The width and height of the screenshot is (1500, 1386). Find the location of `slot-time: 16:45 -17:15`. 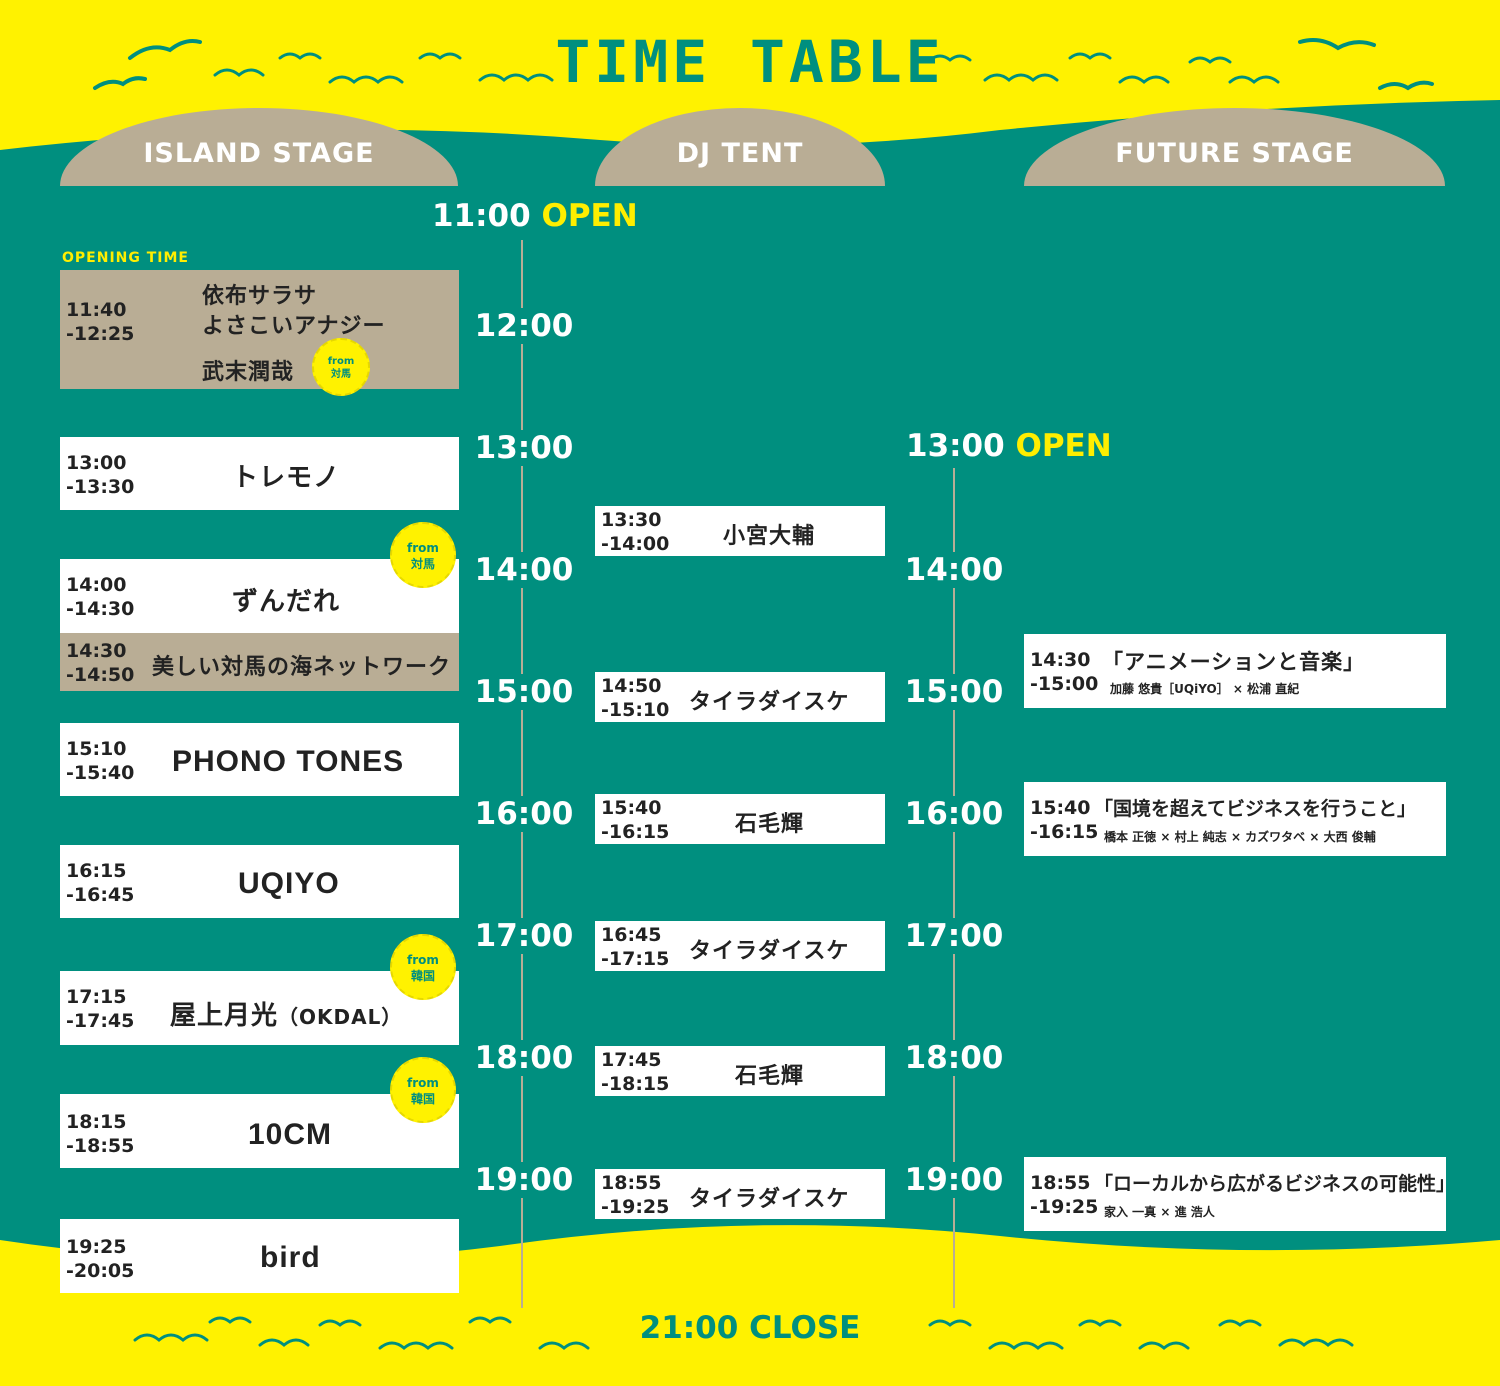

slot-time: 16:45 -17:15 is located at coordinates (635, 947).